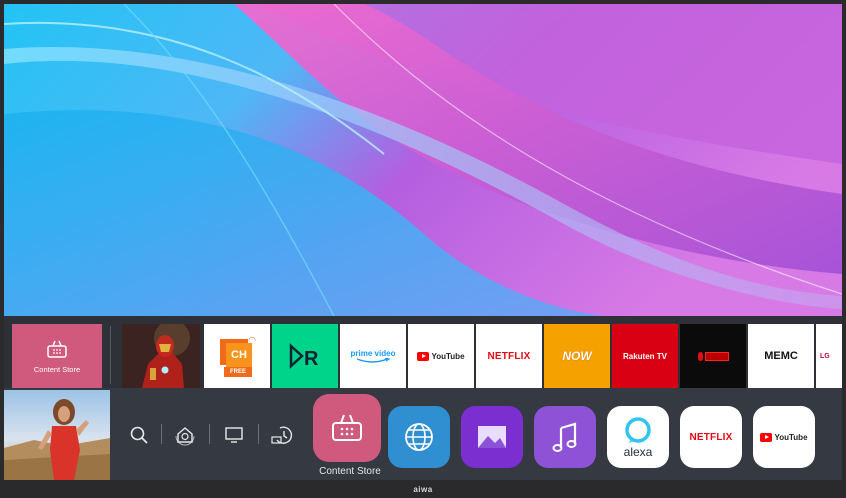 The height and width of the screenshot is (498, 846). I want to click on live-preview-thumbnail, so click(57, 435).